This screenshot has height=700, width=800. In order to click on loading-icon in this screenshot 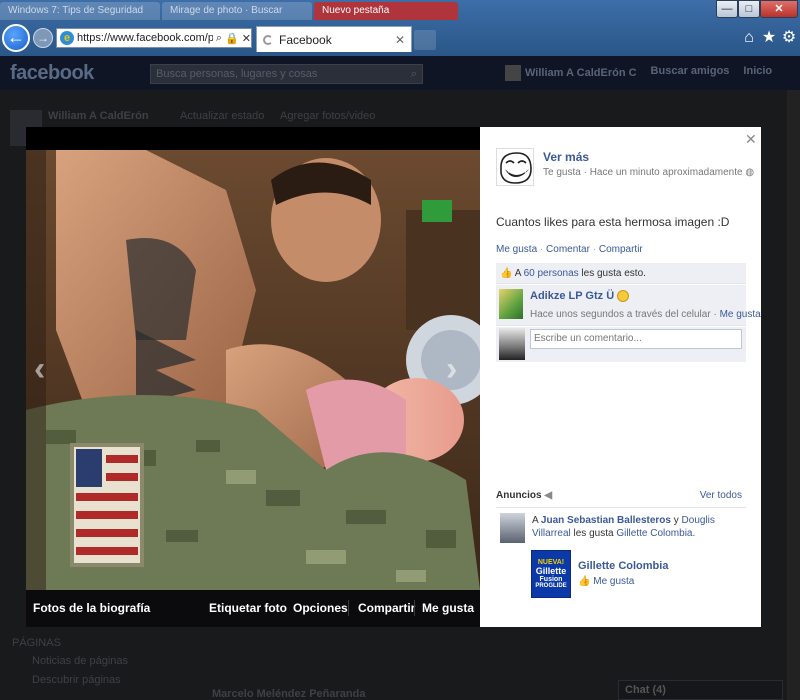, I will do `click(268, 39)`.